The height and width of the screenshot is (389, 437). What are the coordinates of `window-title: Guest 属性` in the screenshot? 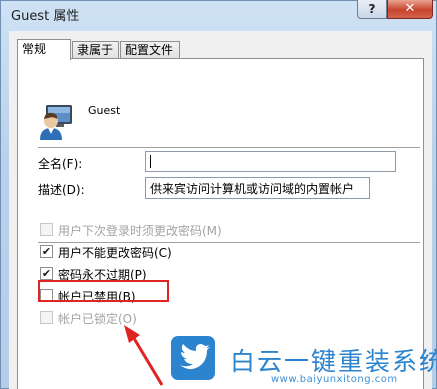 It's located at (45, 16).